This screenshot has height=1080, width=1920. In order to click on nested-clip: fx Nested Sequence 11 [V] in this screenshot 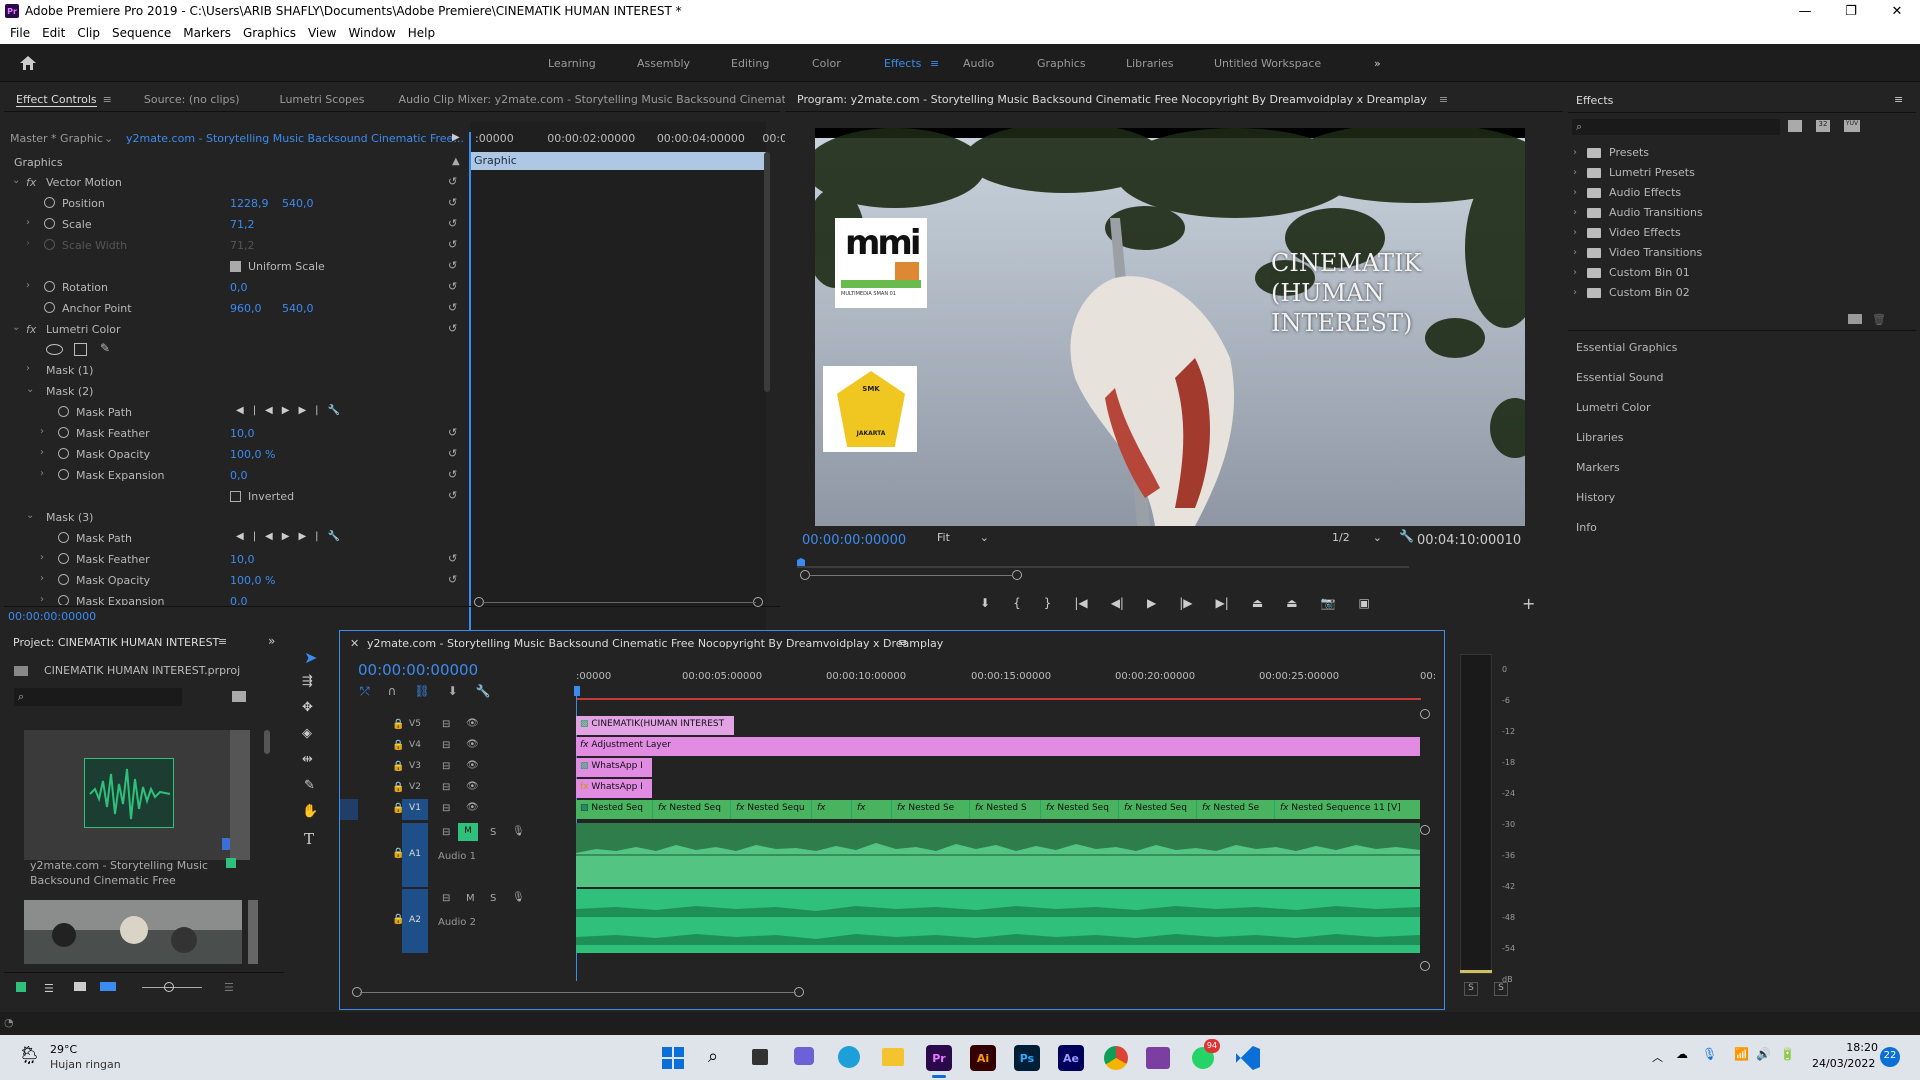, I will do `click(1348, 809)`.